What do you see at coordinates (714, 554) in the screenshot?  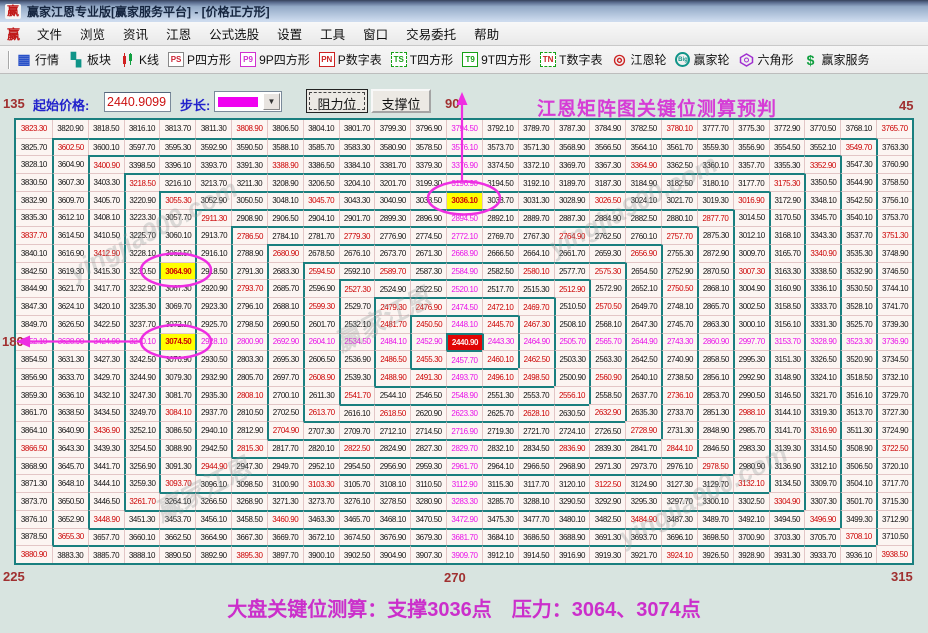 I see `grid-cell: 3926.50` at bounding box center [714, 554].